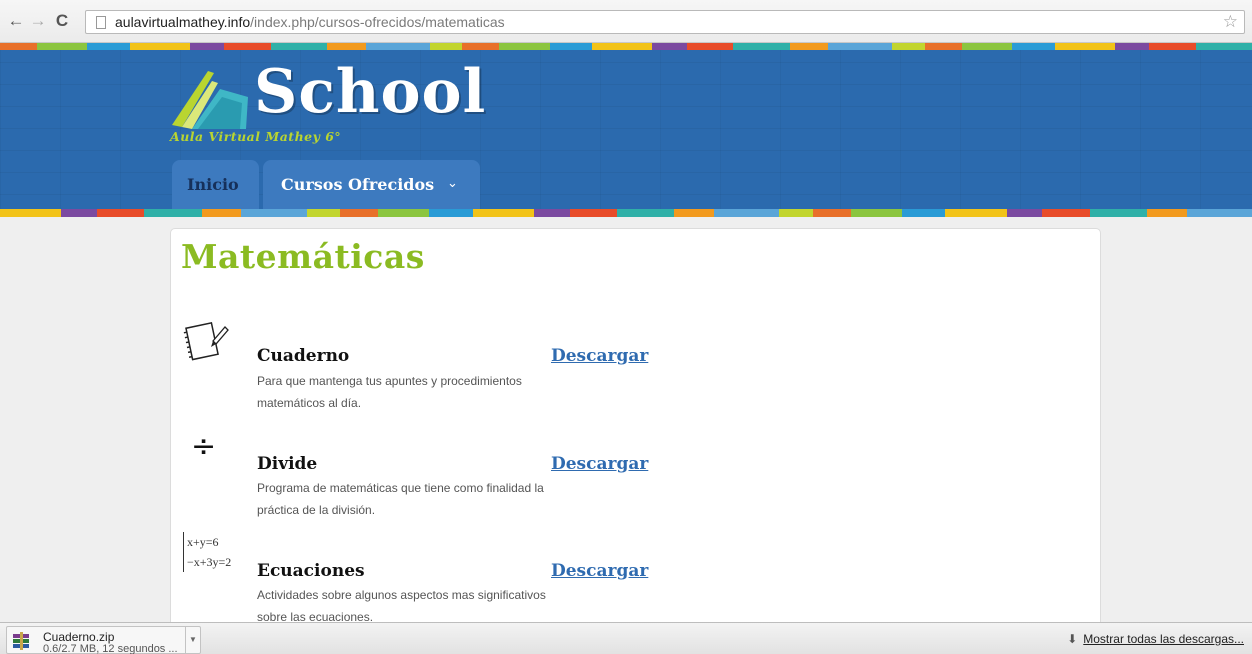  I want to click on color-stripe-bottom, so click(626, 213).